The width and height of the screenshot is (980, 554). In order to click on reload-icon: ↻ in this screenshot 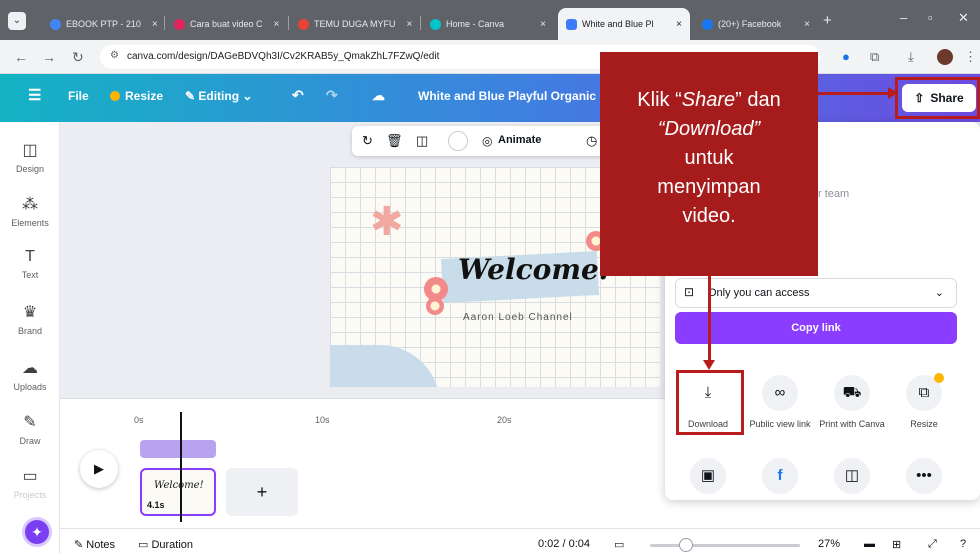, I will do `click(78, 57)`.